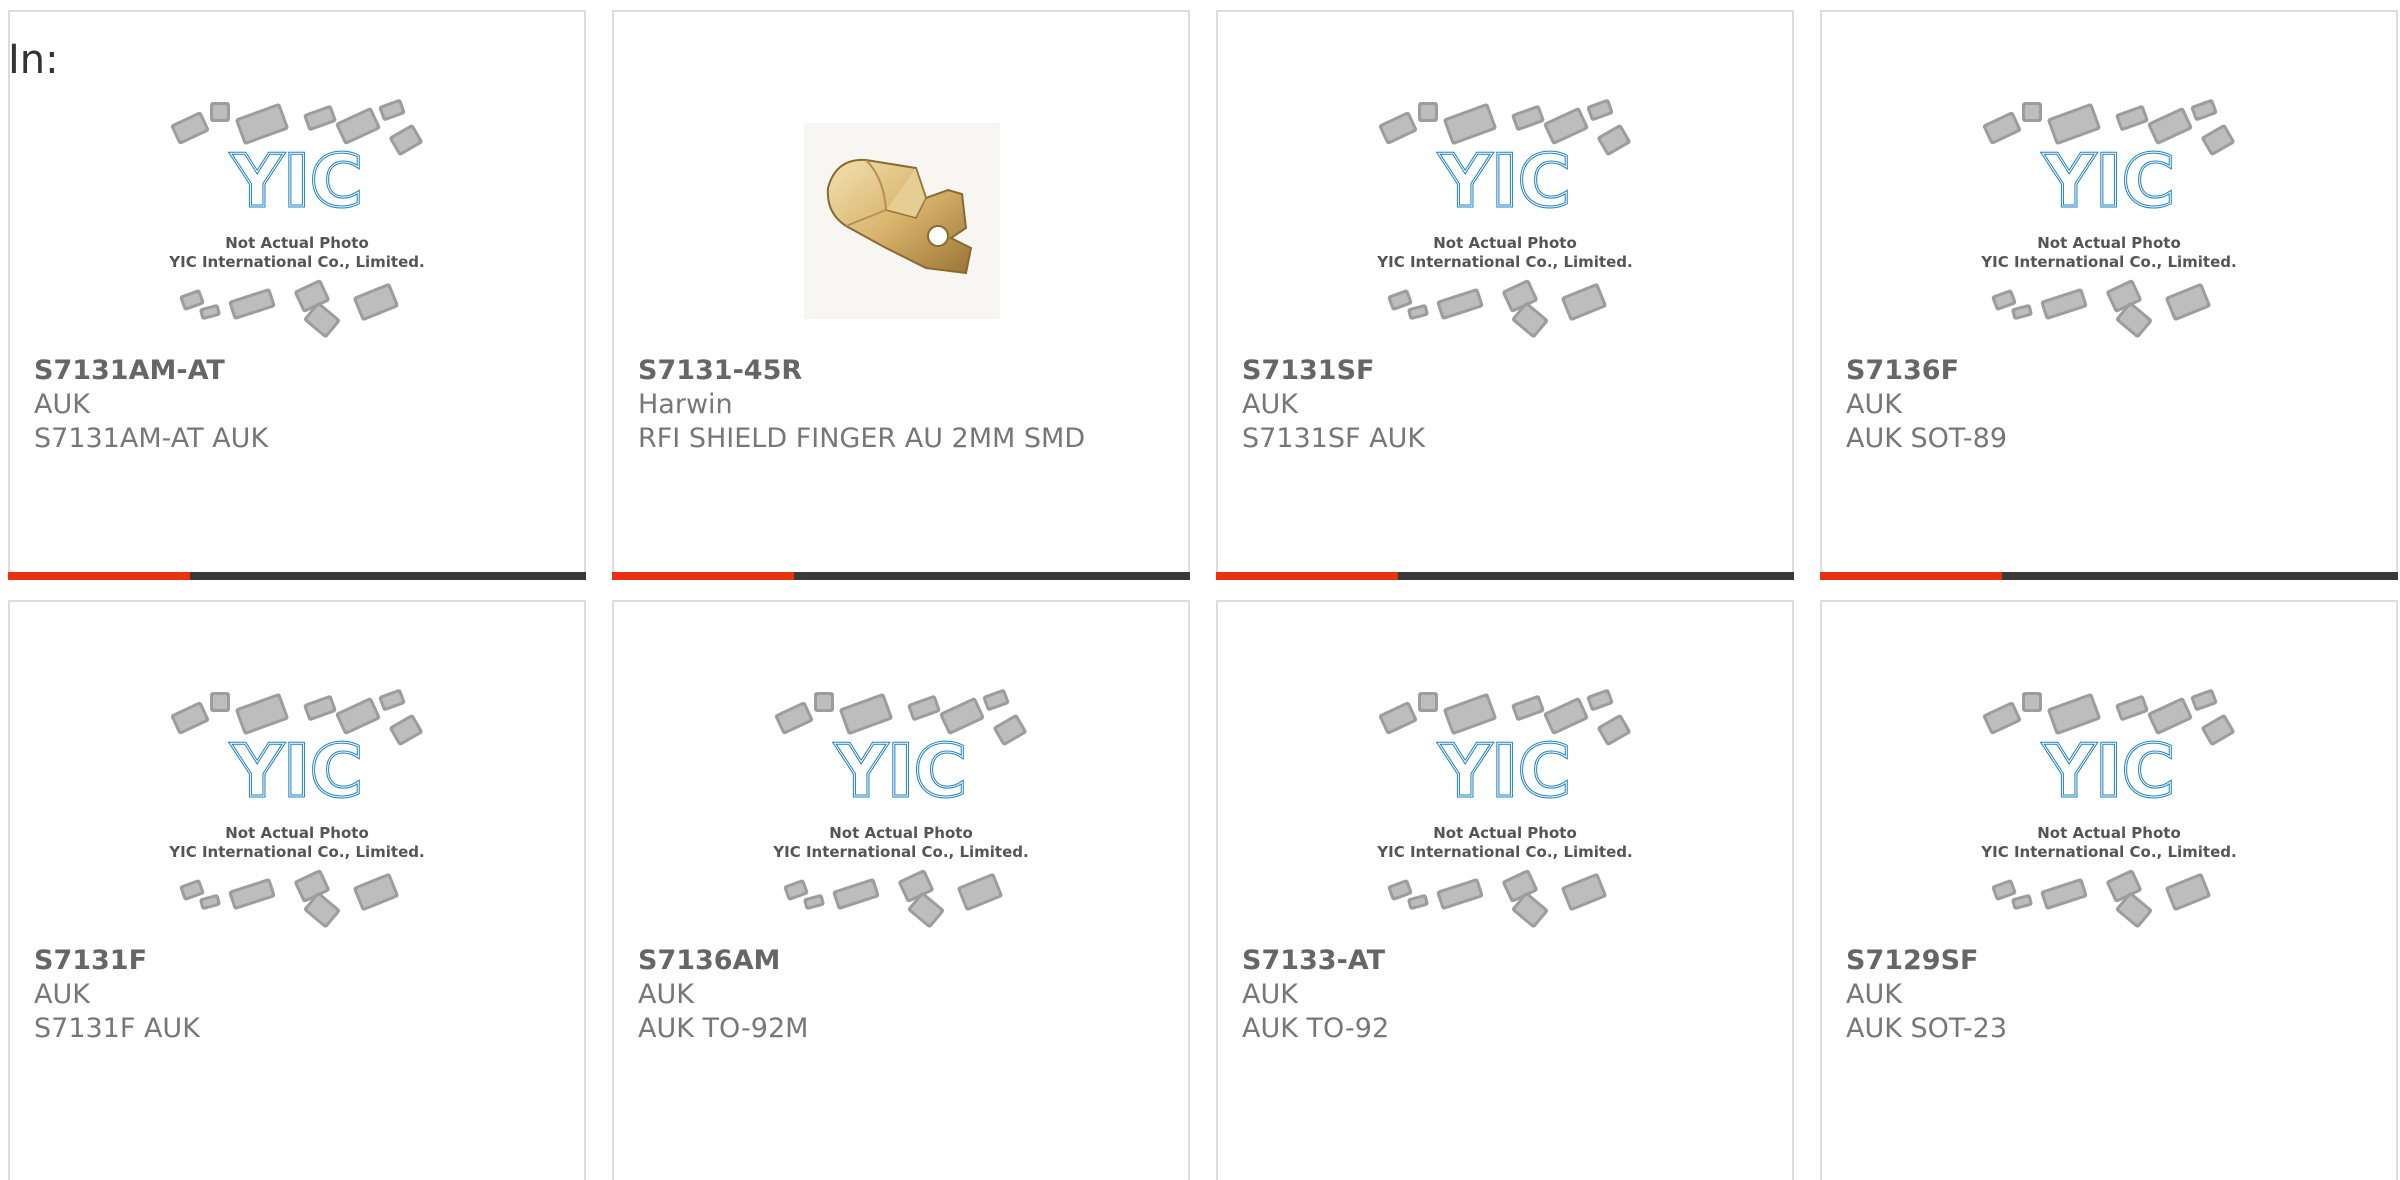 This screenshot has height=1180, width=2400. I want to click on part-number: S7133-AT, so click(1505, 961).